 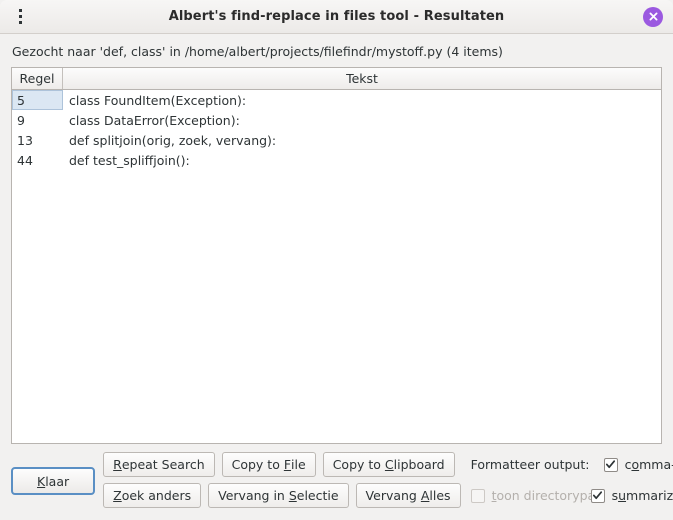 I want to click on cell-tekst: class FoundItem(Exception):, so click(x=158, y=100).